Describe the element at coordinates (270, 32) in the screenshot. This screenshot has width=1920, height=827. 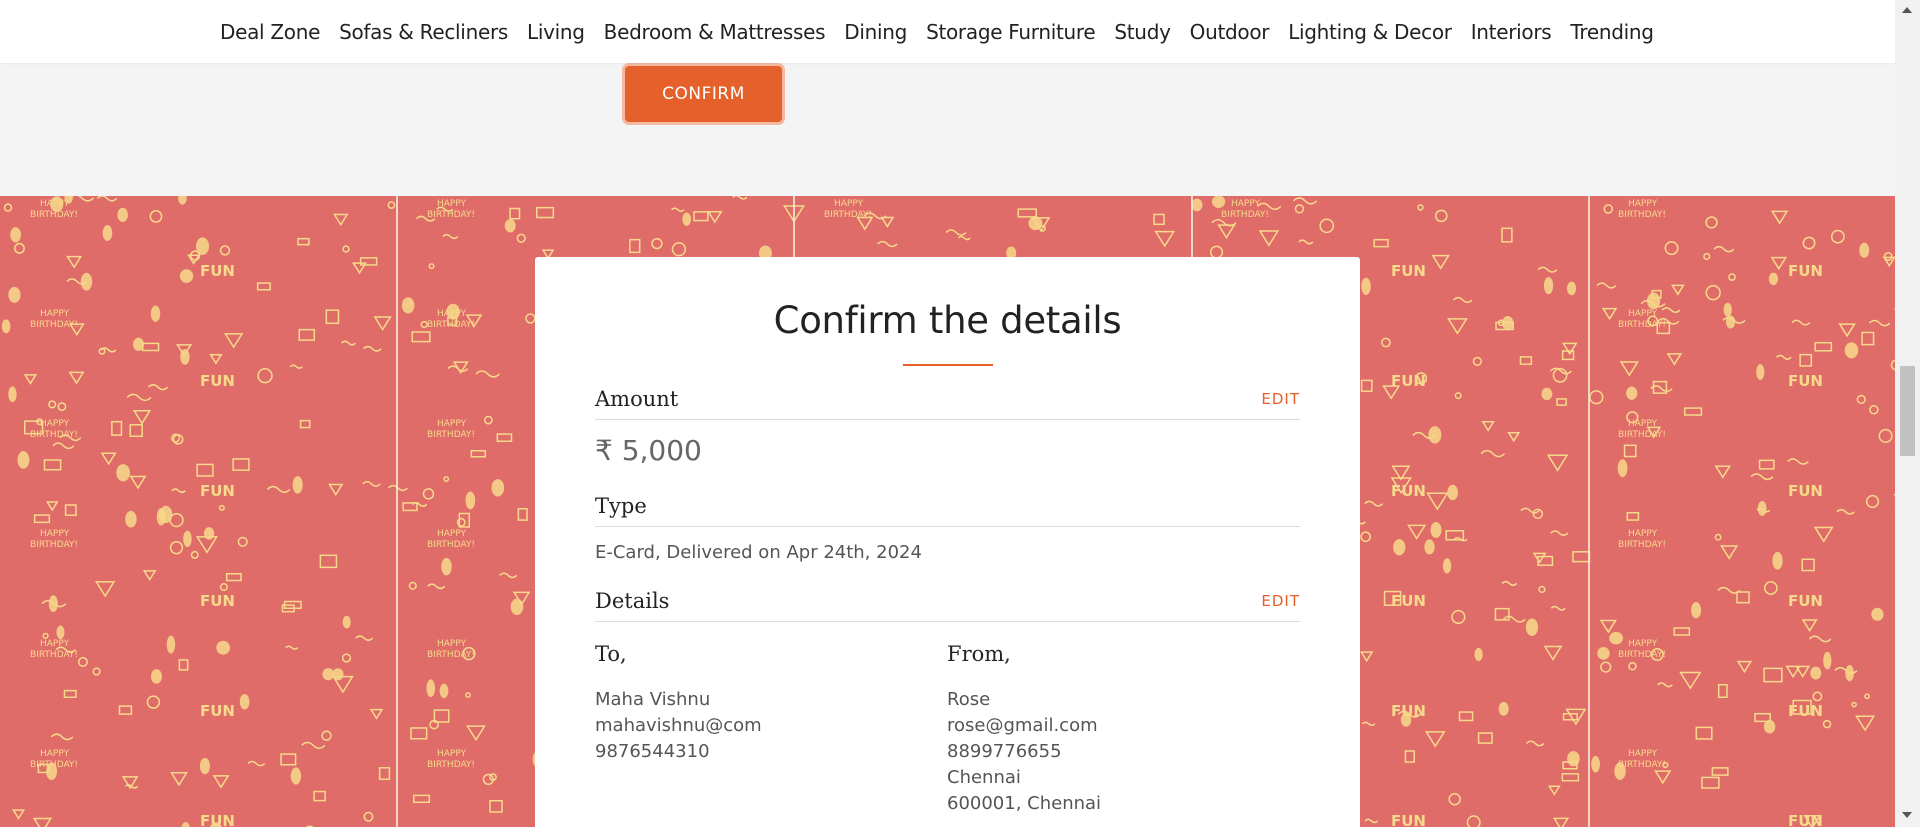
I see `nav-item-deal-zone: Deal Zone` at that location.